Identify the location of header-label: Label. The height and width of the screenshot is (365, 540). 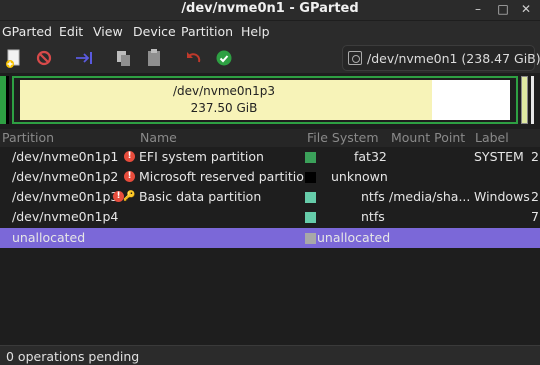
(492, 137).